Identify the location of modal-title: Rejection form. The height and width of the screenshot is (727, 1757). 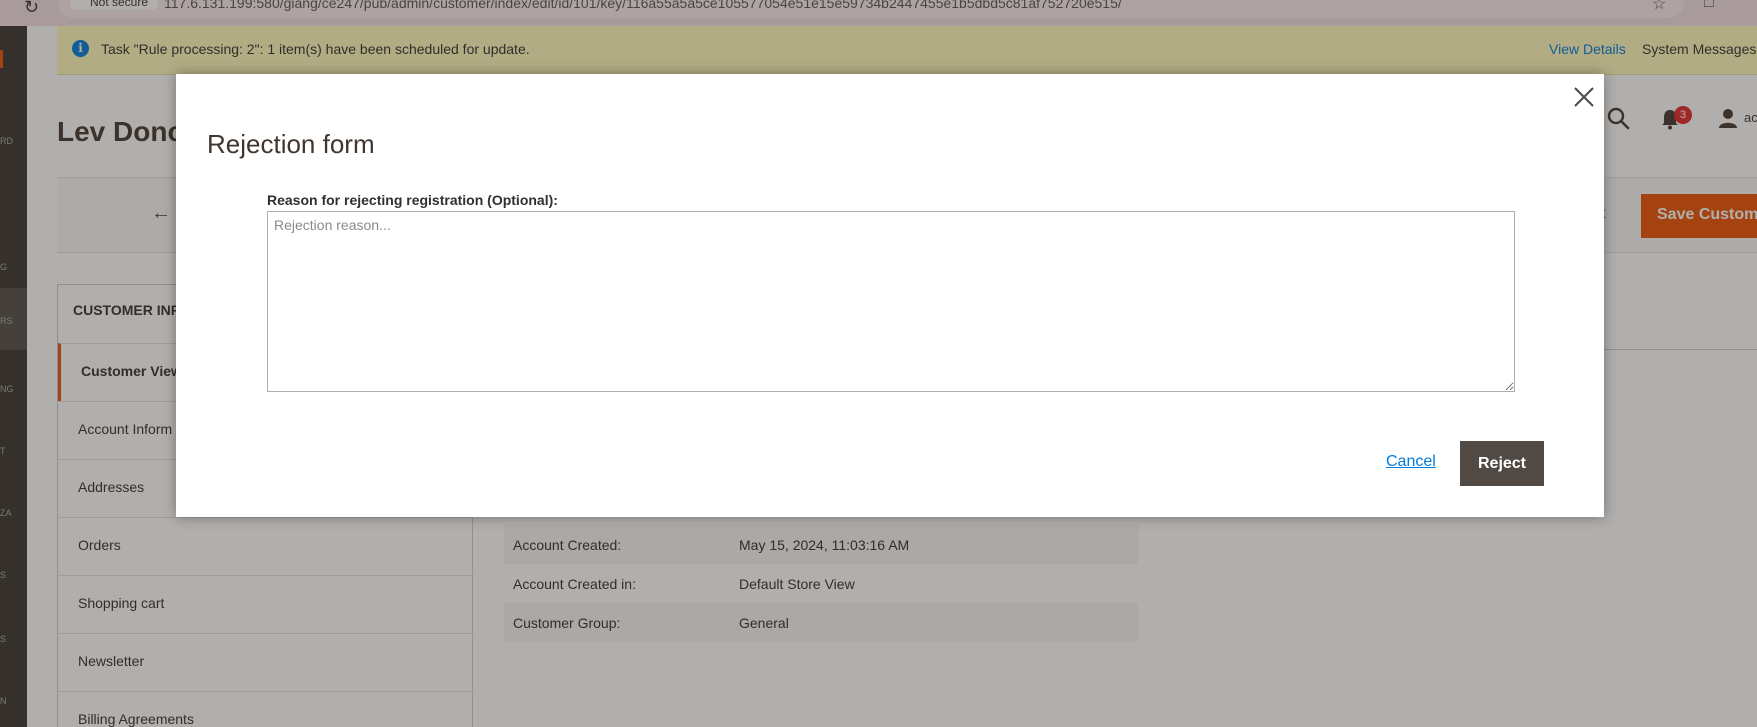
(291, 144).